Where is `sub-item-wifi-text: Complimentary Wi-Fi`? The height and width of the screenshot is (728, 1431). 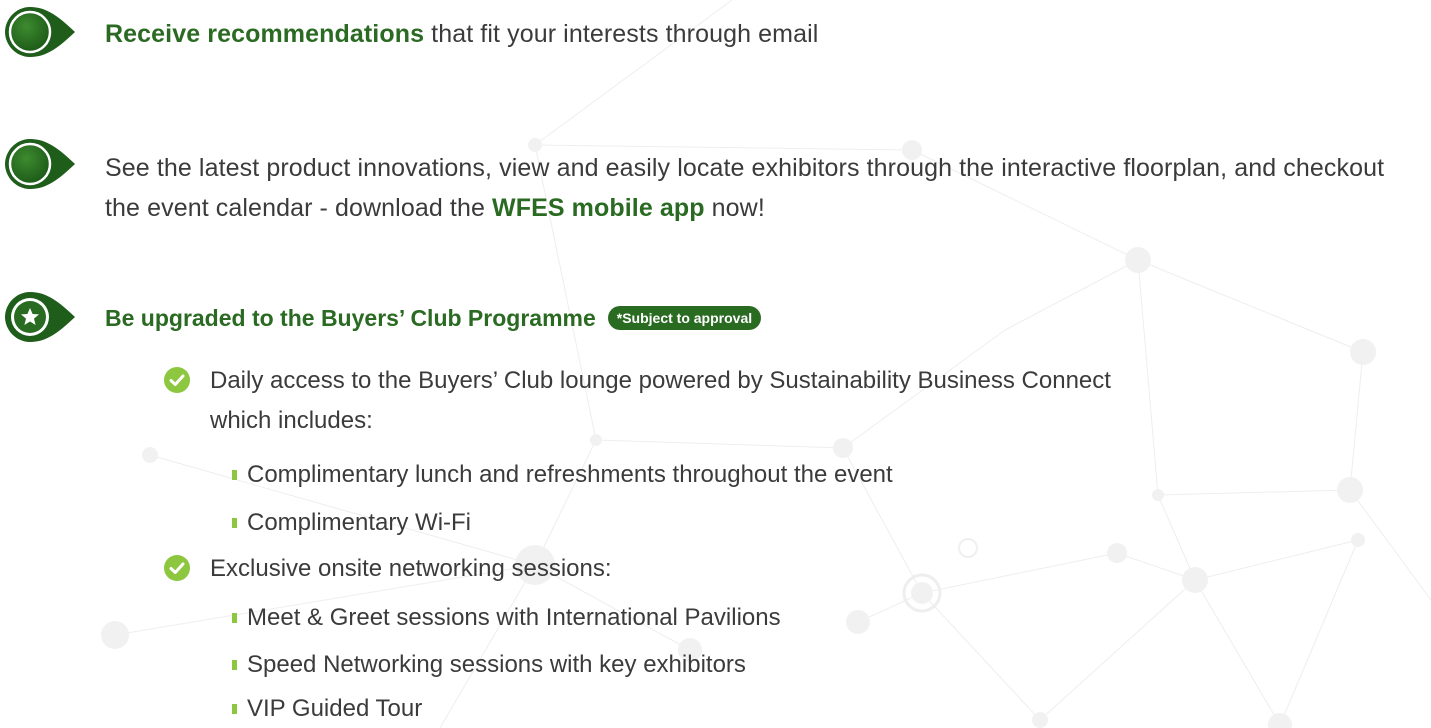
sub-item-wifi-text: Complimentary Wi-Fi is located at coordinates (359, 522).